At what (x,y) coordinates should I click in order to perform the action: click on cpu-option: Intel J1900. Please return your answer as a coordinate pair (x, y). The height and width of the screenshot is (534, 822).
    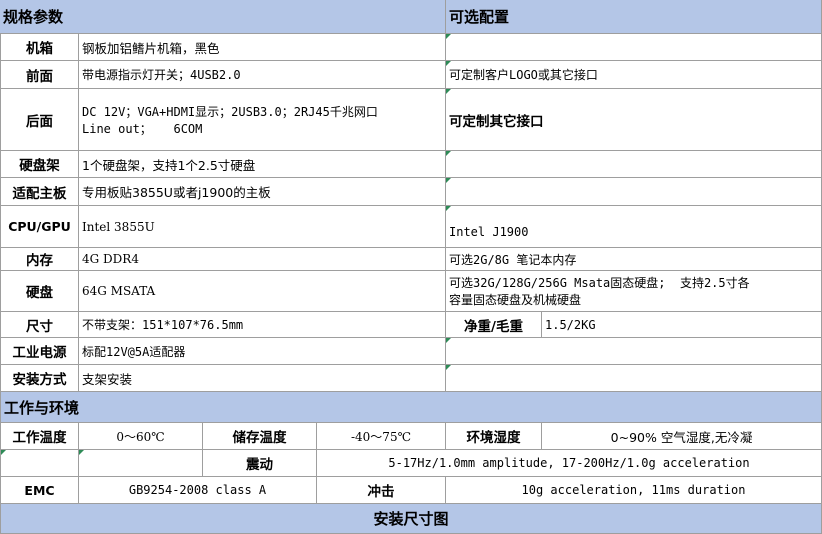
    Looking at the image, I should click on (634, 227).